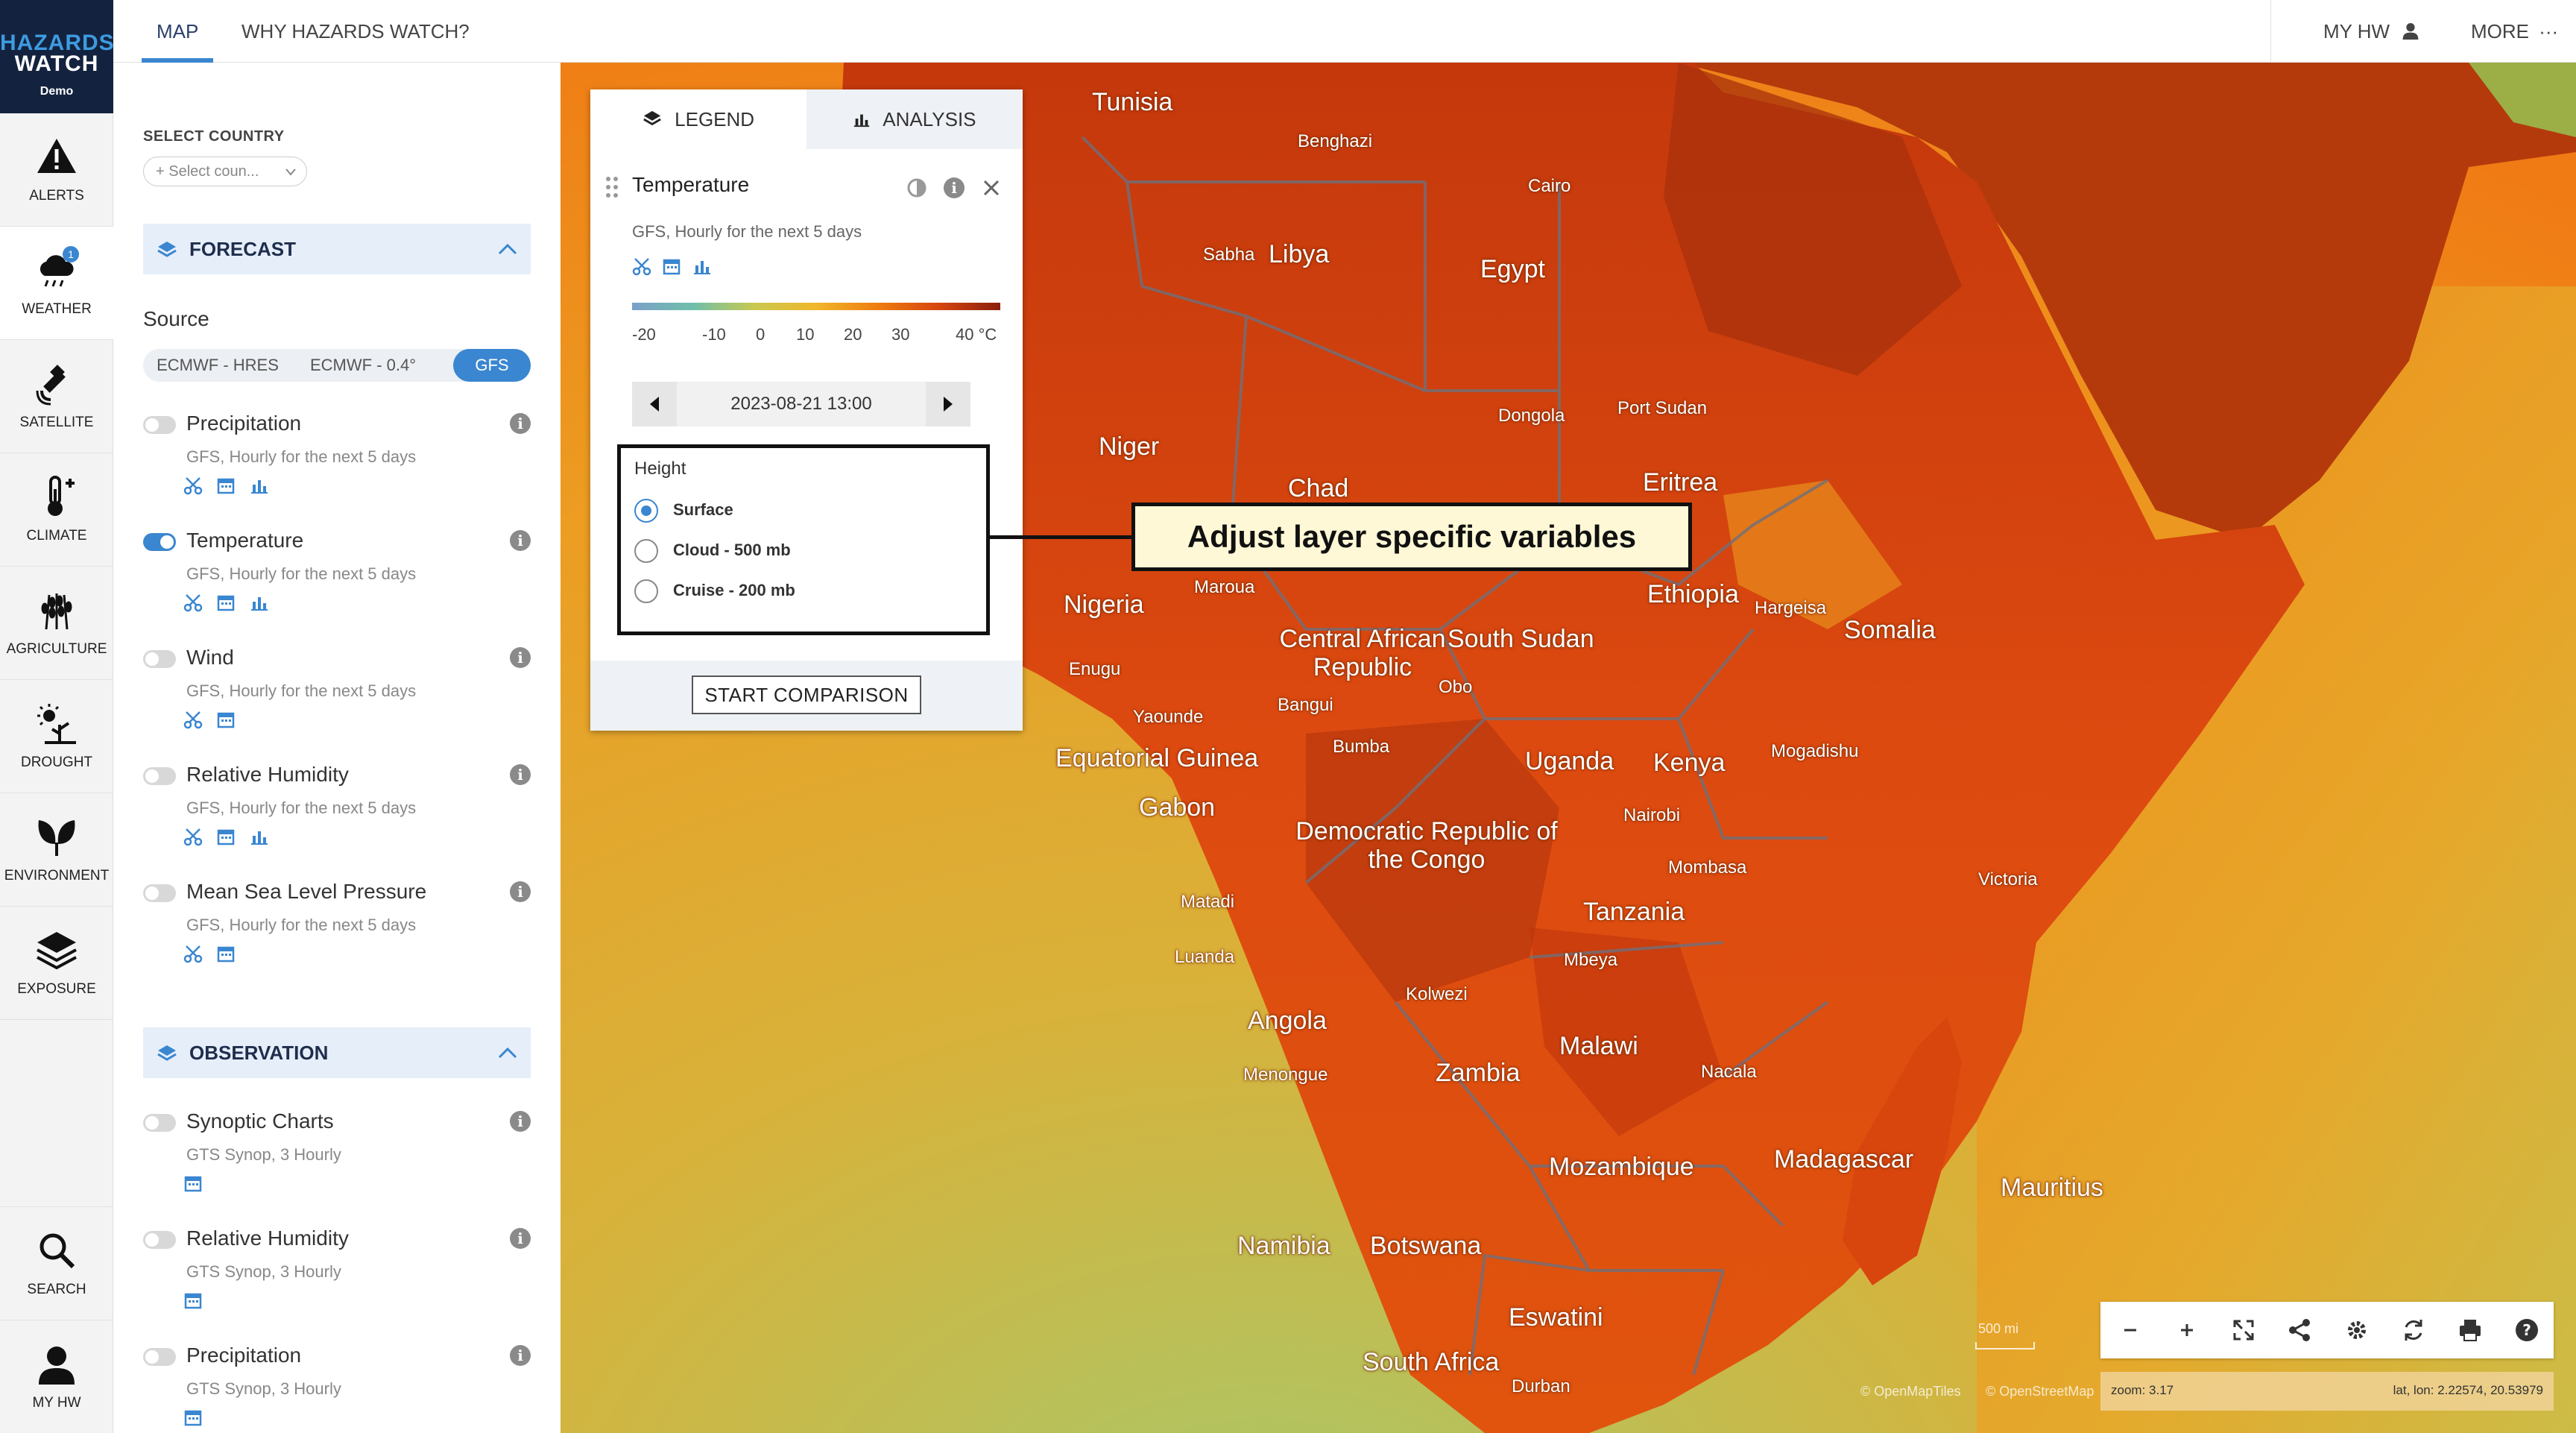 The width and height of the screenshot is (2576, 1433). Describe the element at coordinates (56, 736) in the screenshot. I see `rail-item-drought: DROUGHT` at that location.